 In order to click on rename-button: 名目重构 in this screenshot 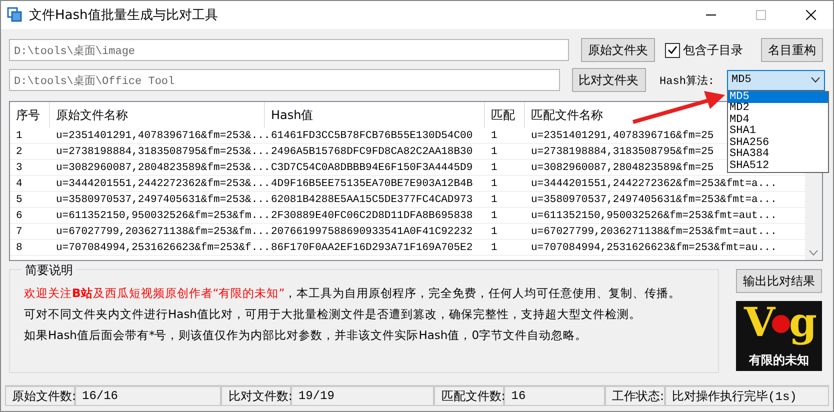, I will do `click(792, 50)`.